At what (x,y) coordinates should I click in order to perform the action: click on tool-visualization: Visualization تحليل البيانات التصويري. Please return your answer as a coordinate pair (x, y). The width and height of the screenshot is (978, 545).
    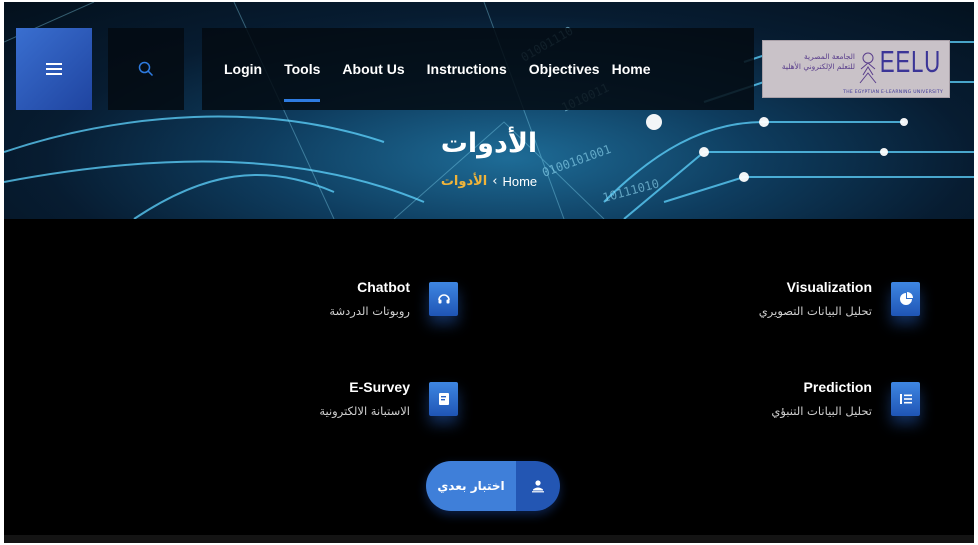
    Looking at the image, I should click on (770, 309).